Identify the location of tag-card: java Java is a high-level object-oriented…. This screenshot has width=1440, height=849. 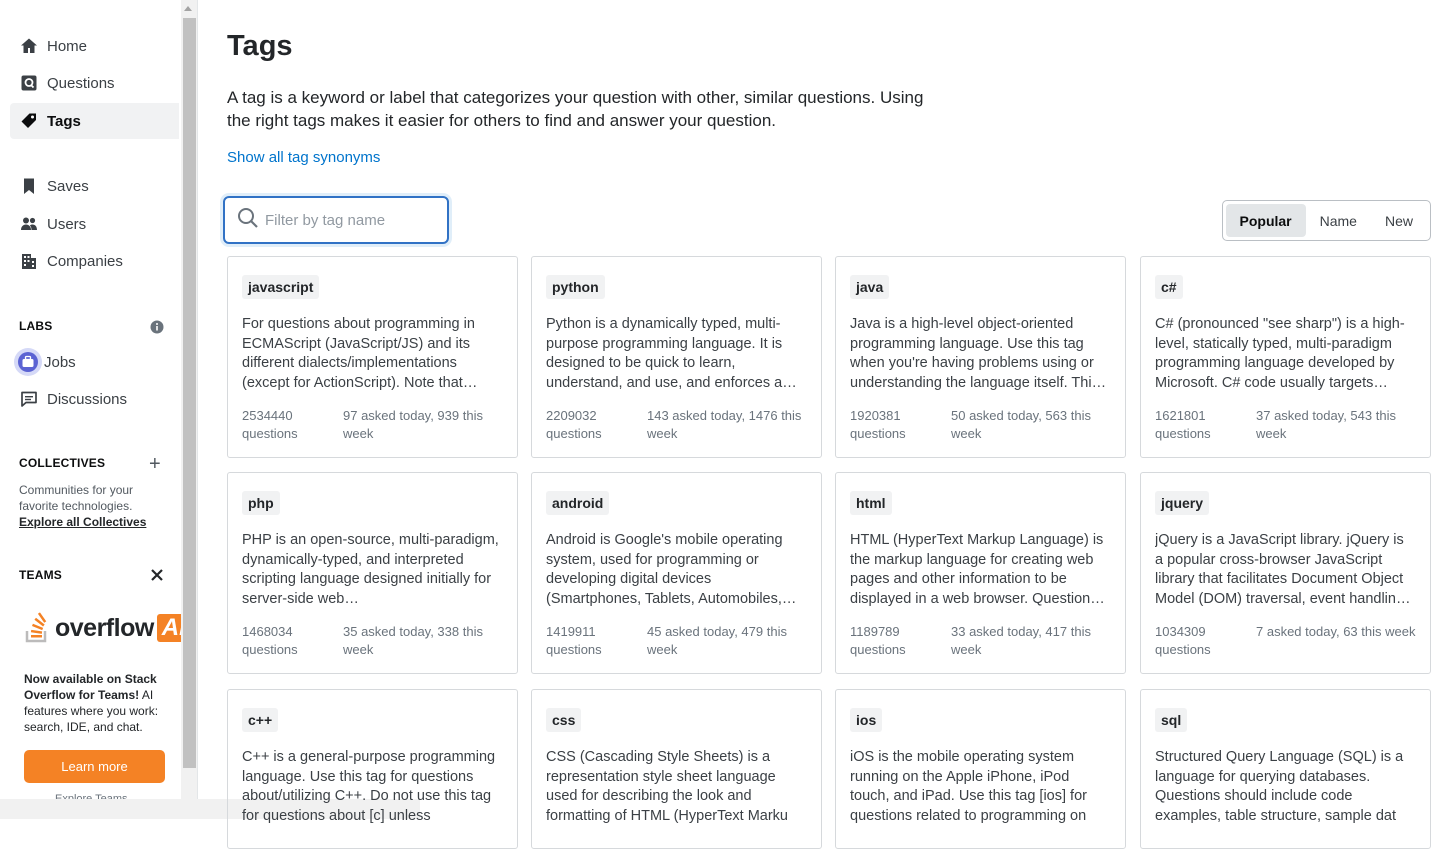
(980, 357).